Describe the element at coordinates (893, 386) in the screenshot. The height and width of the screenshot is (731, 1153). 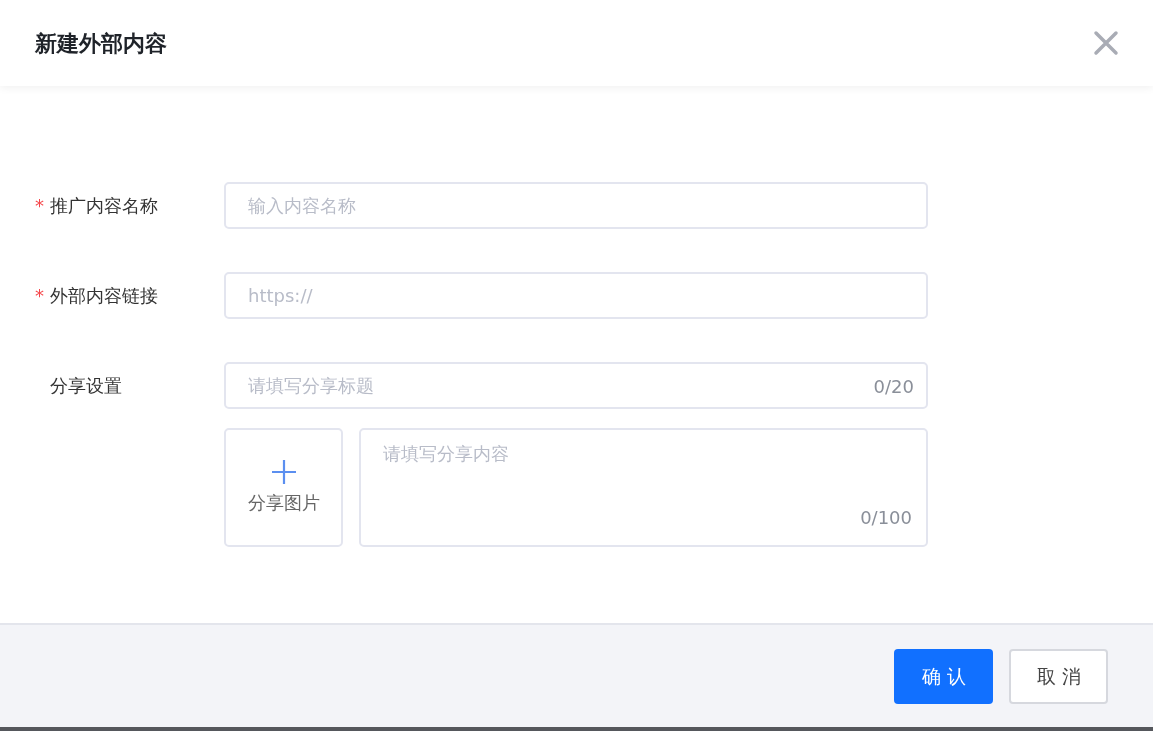
I see `character-counter: 0/20` at that location.